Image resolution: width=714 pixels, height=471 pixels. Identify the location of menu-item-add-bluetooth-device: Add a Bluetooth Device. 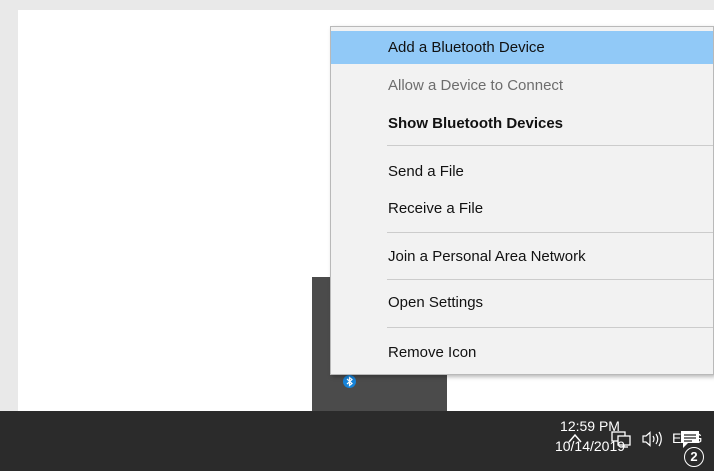
(522, 47).